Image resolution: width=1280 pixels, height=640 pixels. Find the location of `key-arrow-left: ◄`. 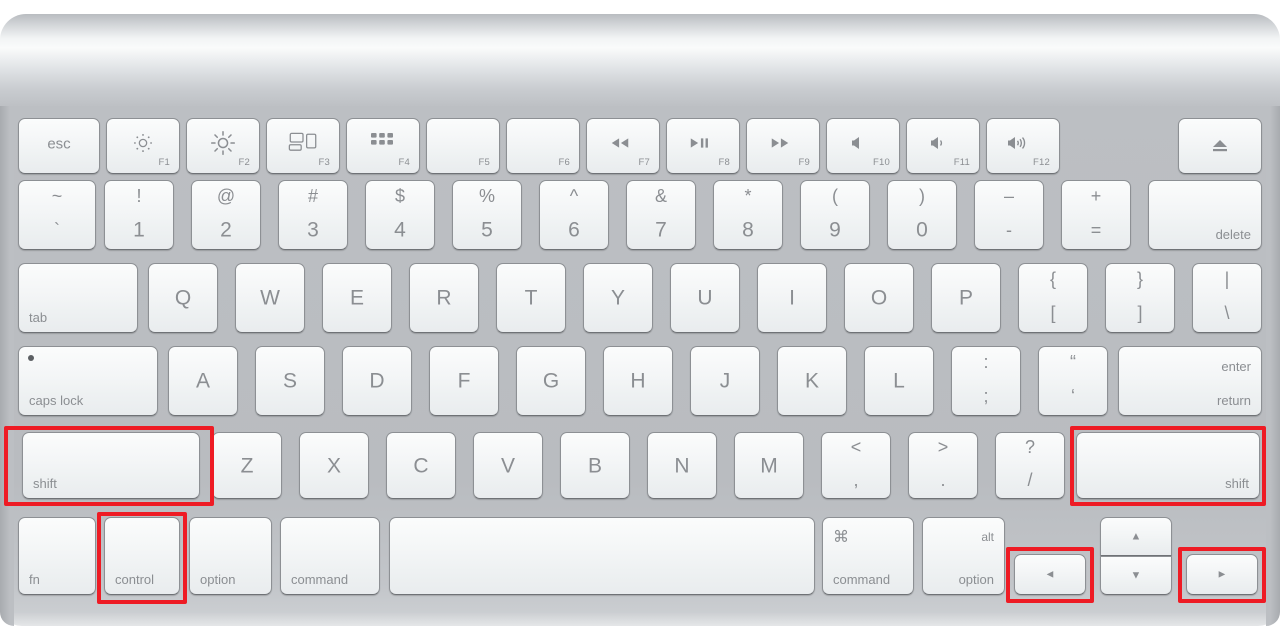

key-arrow-left: ◄ is located at coordinates (1050, 574).